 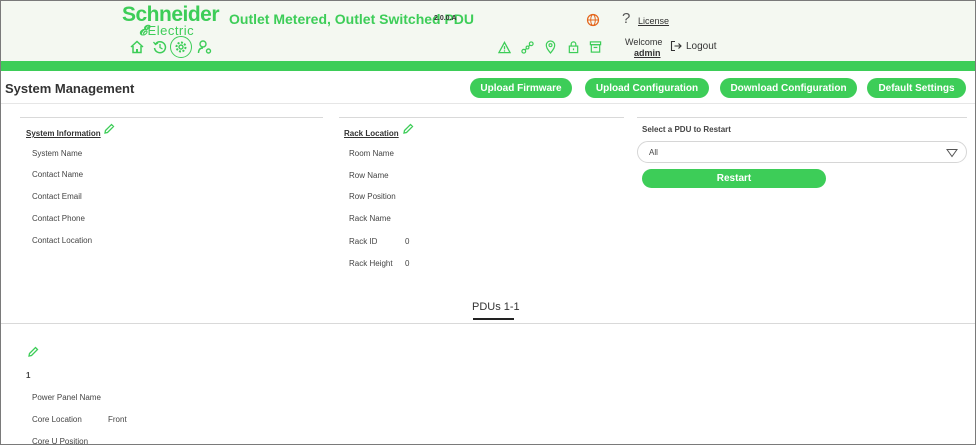 I want to click on rack-id-label: Rack ID, so click(x=363, y=241).